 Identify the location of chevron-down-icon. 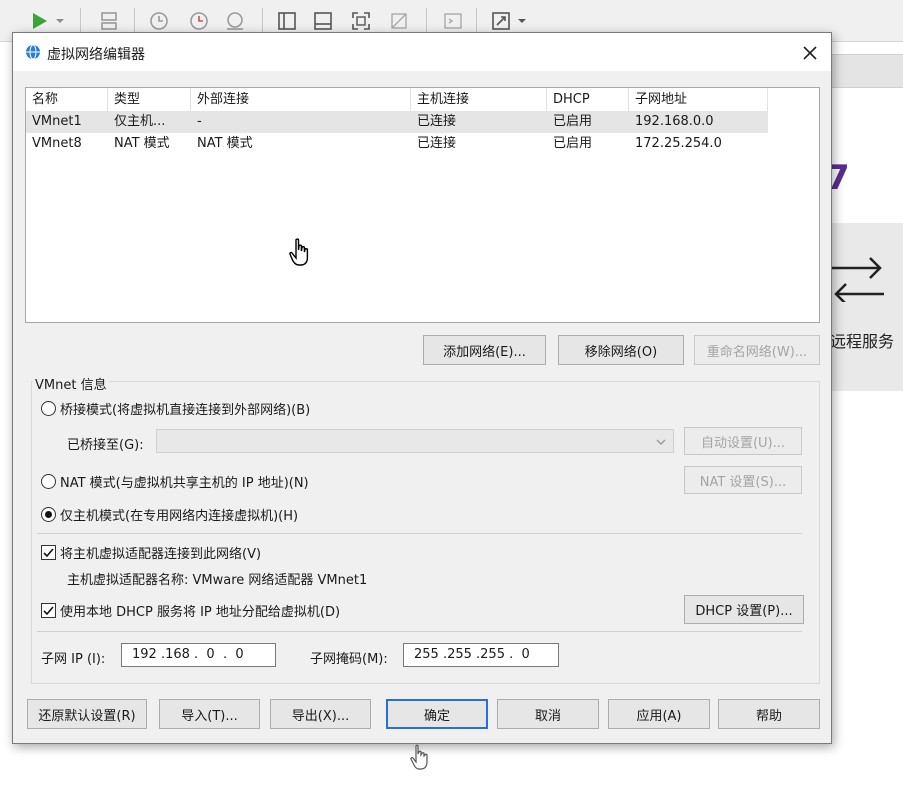
(661, 443).